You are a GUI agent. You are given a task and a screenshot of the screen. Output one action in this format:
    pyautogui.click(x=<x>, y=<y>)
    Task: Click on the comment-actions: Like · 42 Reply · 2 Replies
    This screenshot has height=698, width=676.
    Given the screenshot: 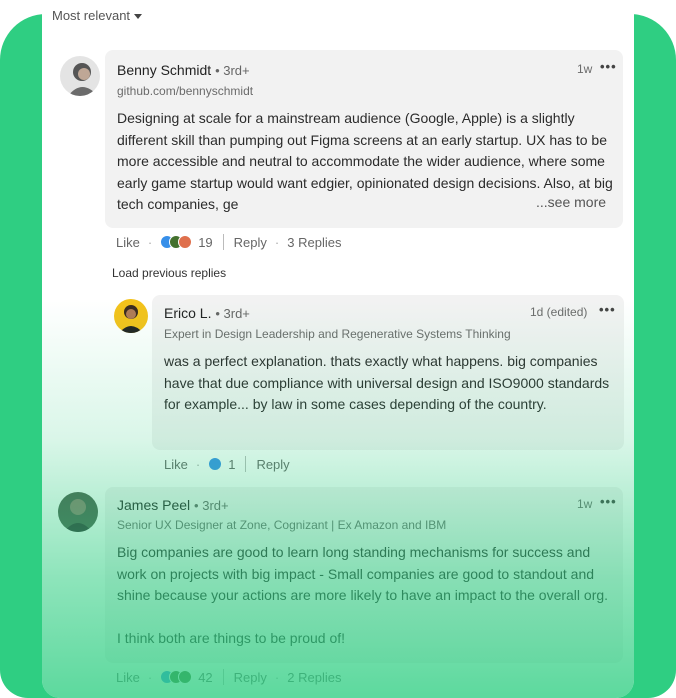 What is the action you would take?
    pyautogui.click(x=229, y=677)
    